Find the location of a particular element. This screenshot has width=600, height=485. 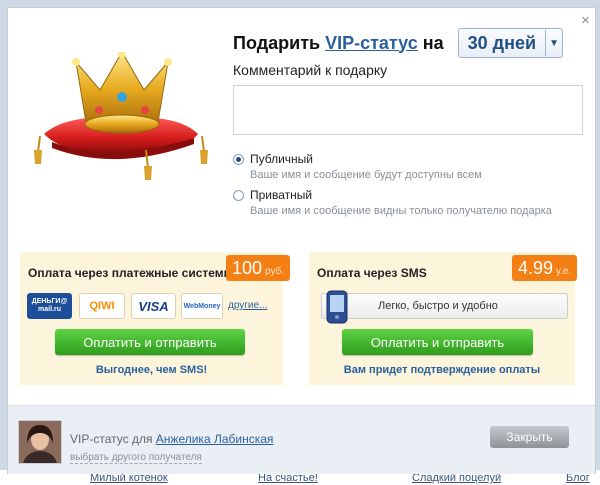

visa-logo: VISA is located at coordinates (153, 306).